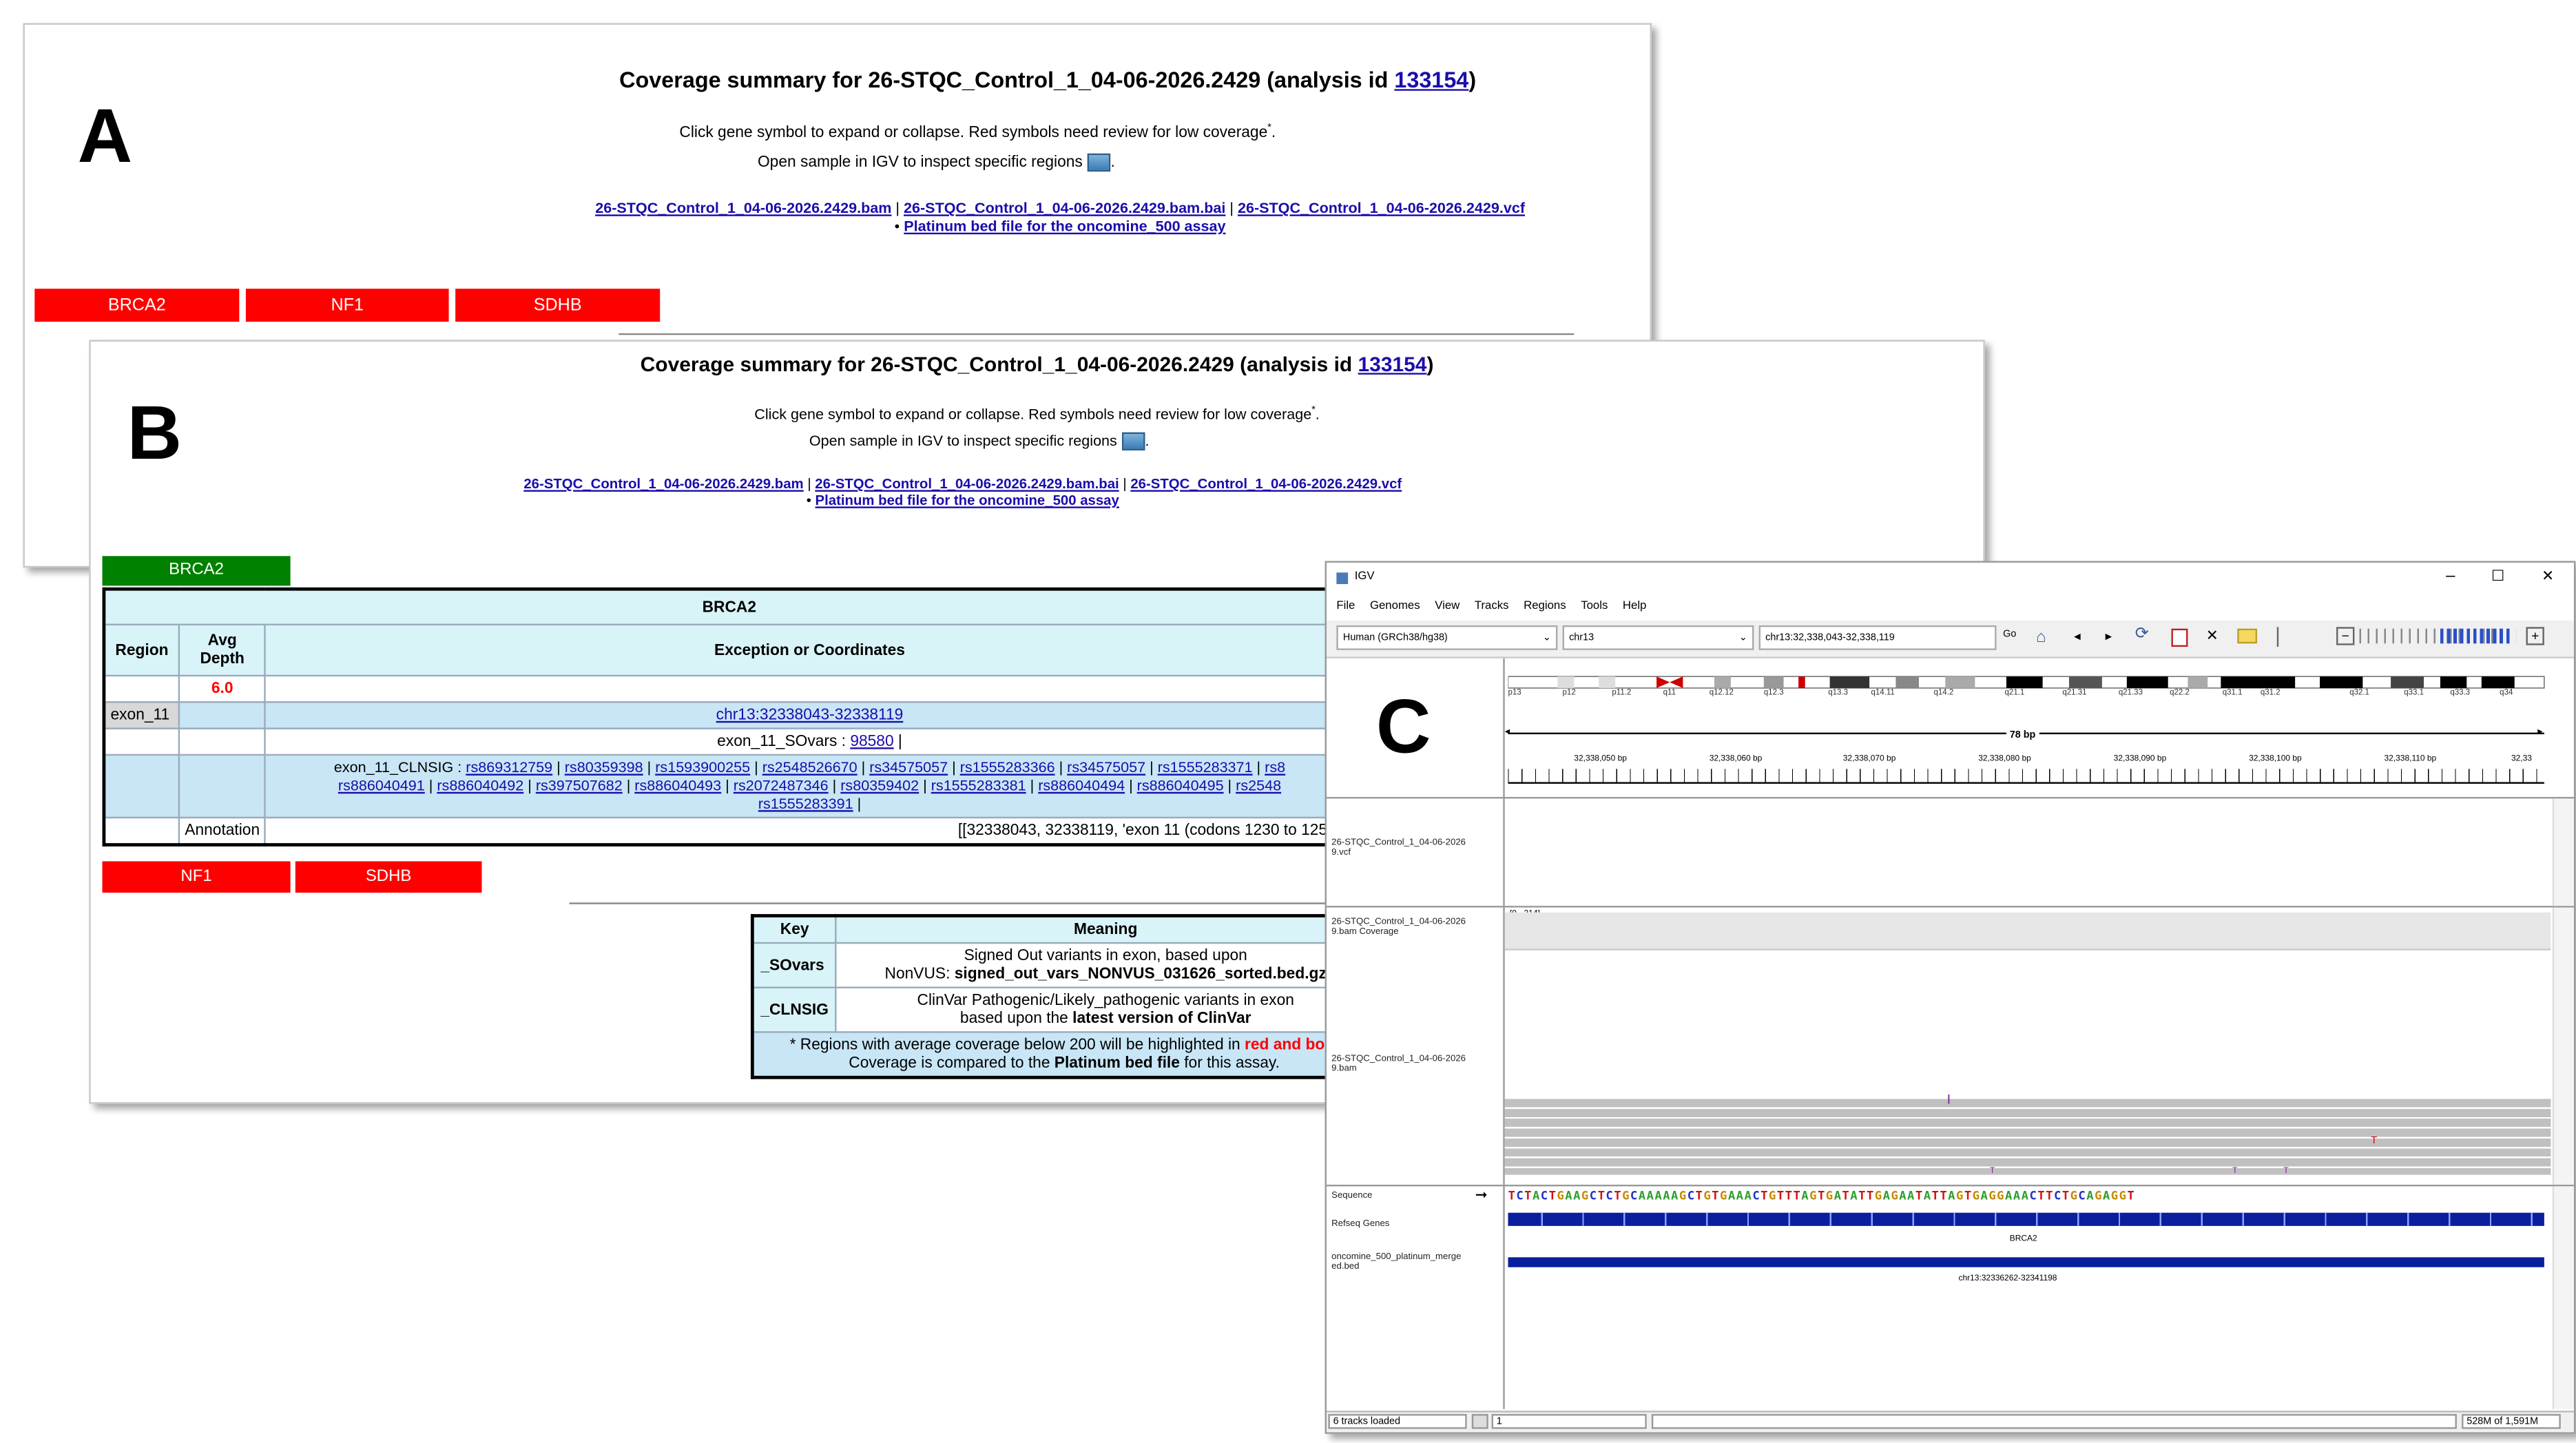 The width and height of the screenshot is (2576, 1443). What do you see at coordinates (480, 785) in the screenshot?
I see `clnsig-link: rs886040492` at bounding box center [480, 785].